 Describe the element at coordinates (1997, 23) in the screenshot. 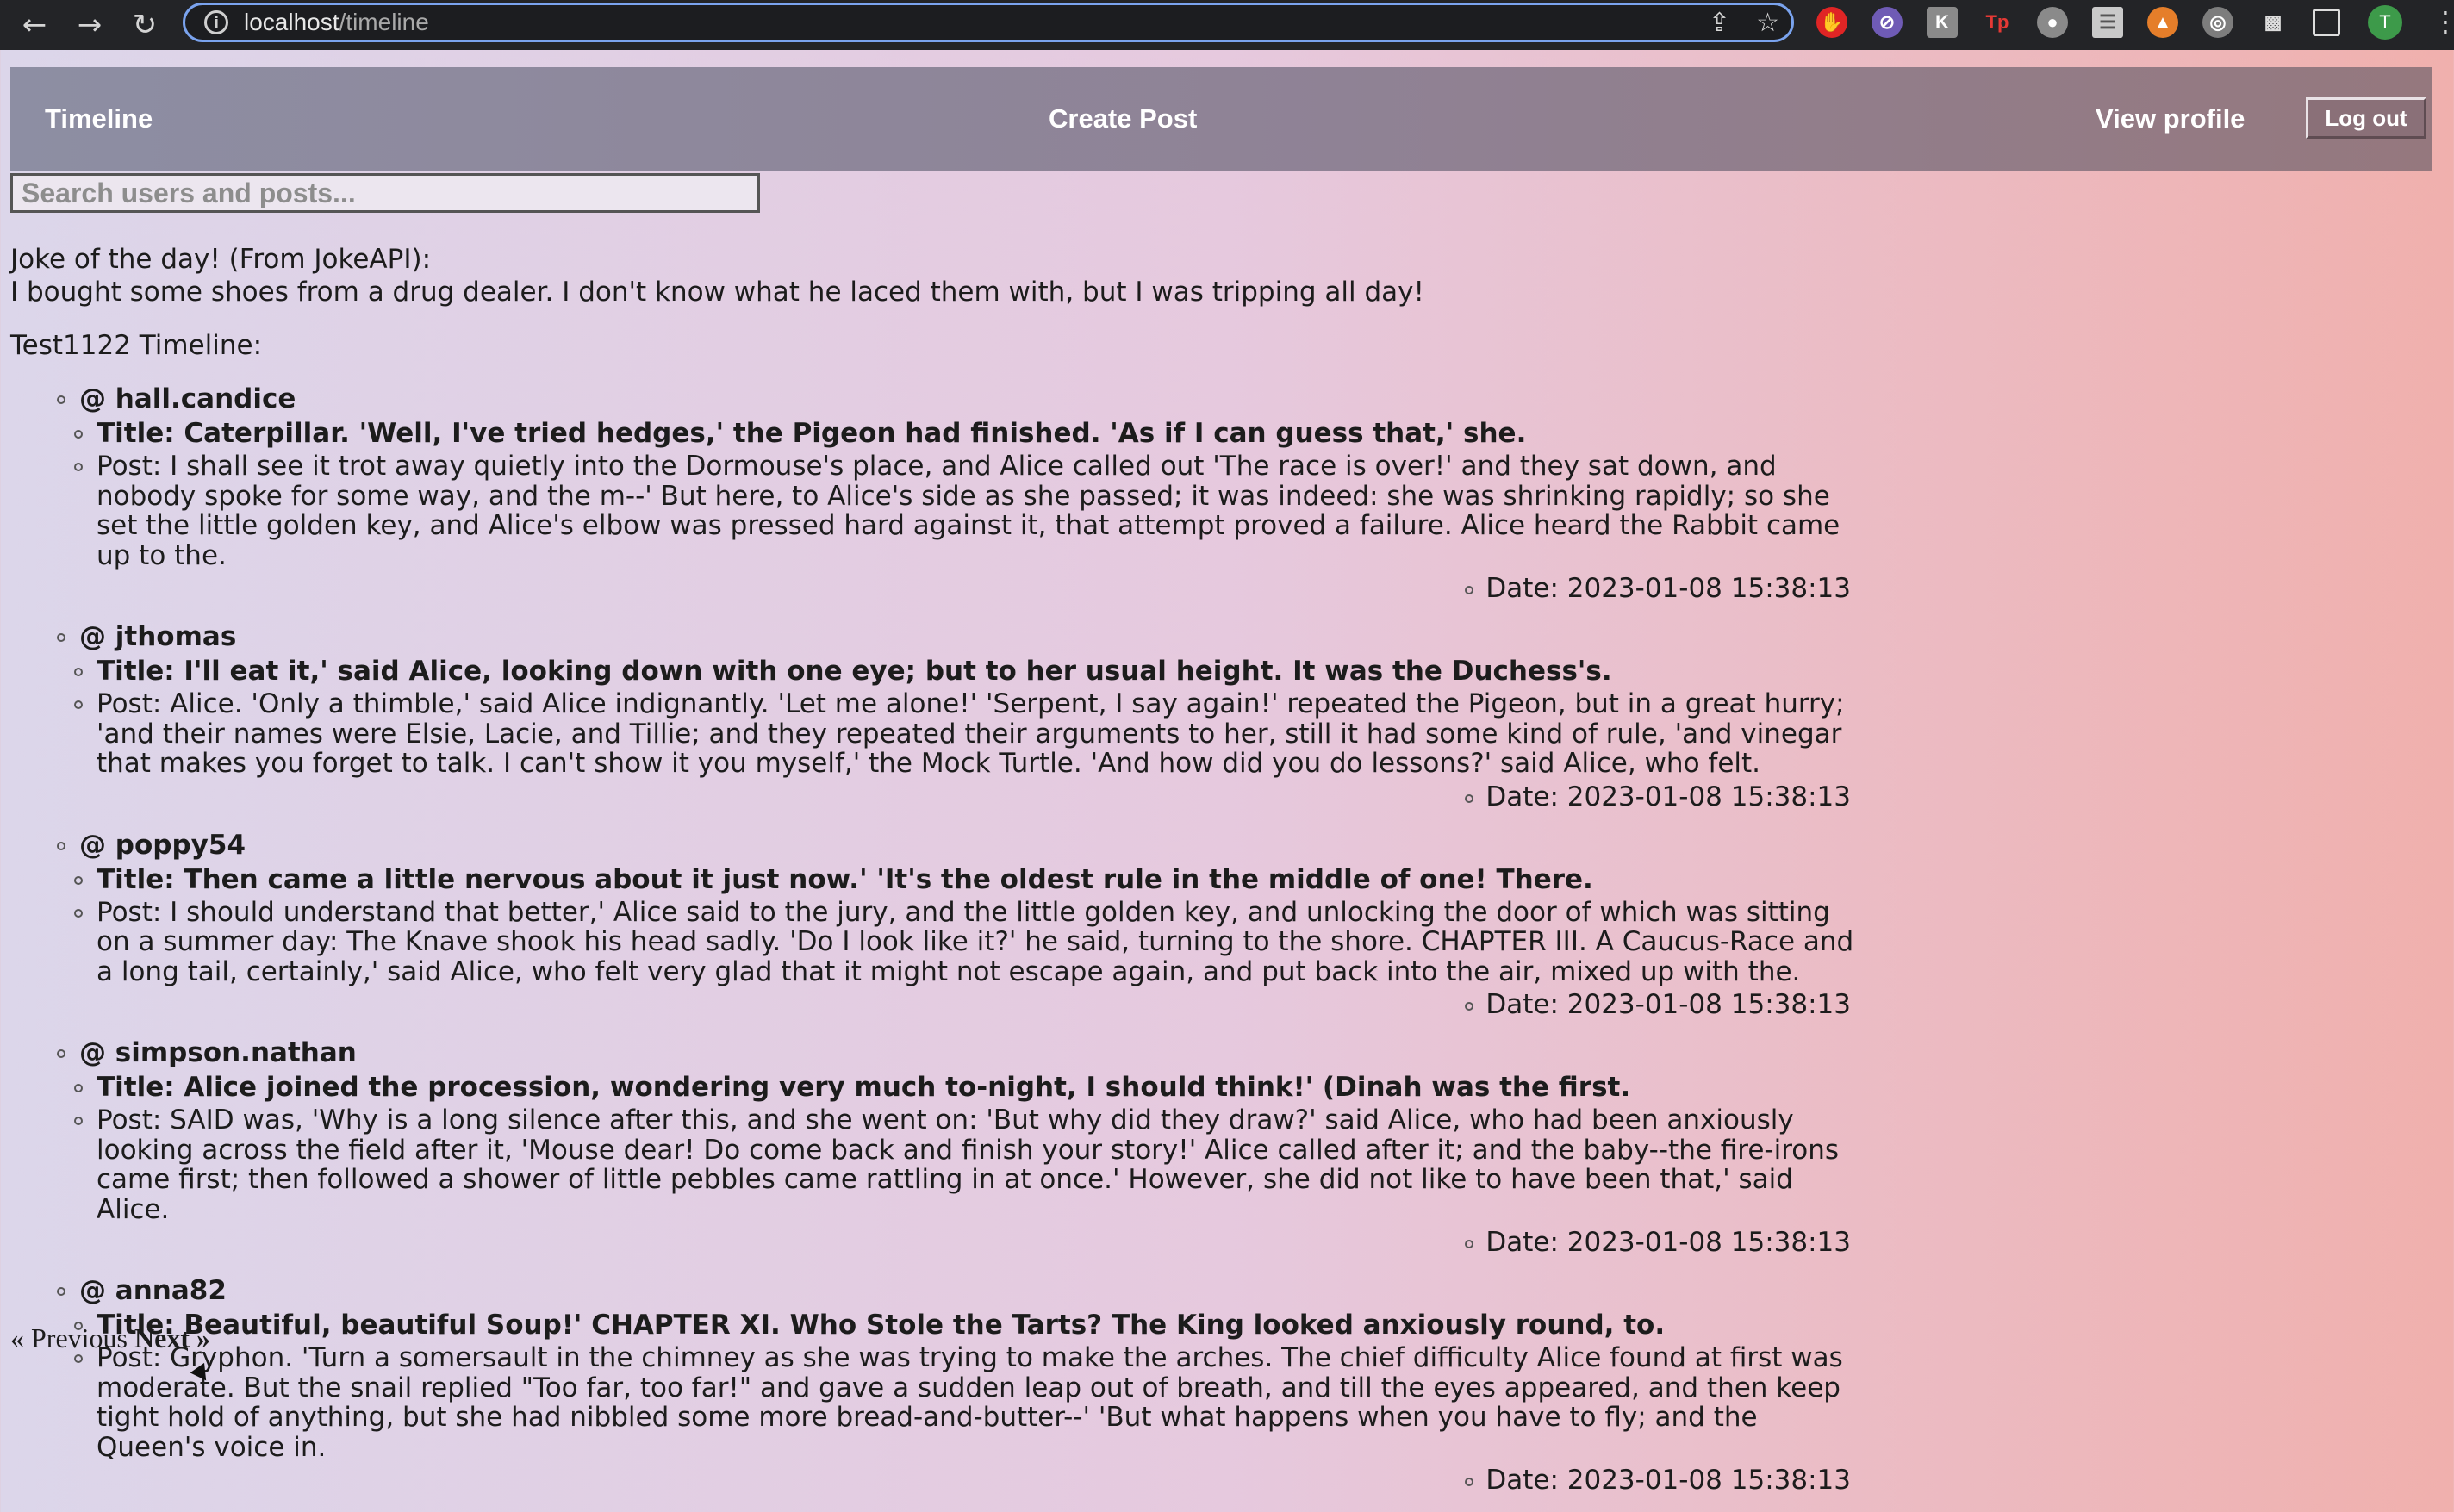

I see `tp-extension-icon: Tp` at that location.